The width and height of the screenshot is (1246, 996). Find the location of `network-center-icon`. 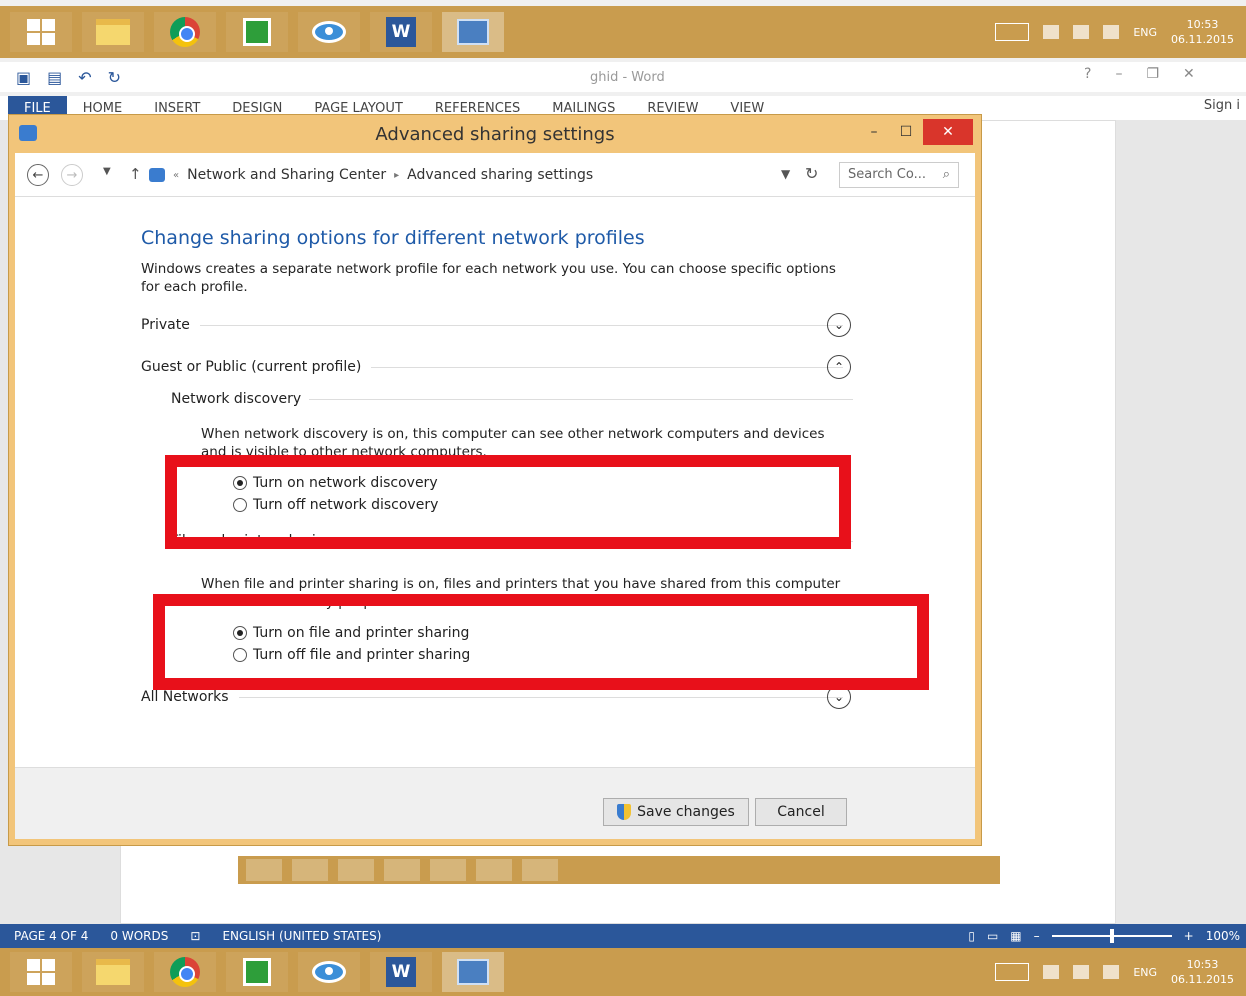

network-center-icon is located at coordinates (157, 175).